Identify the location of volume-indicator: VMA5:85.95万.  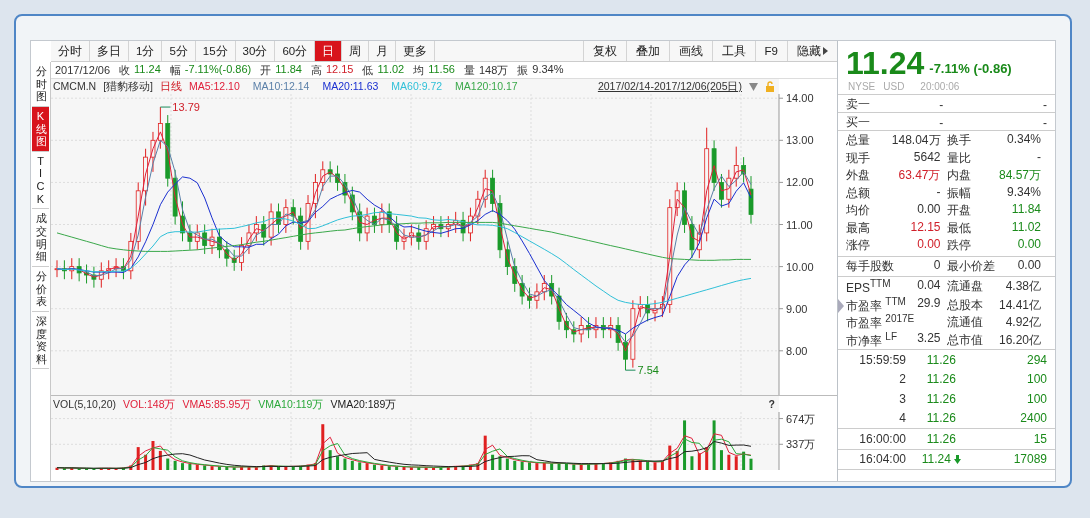
(217, 404).